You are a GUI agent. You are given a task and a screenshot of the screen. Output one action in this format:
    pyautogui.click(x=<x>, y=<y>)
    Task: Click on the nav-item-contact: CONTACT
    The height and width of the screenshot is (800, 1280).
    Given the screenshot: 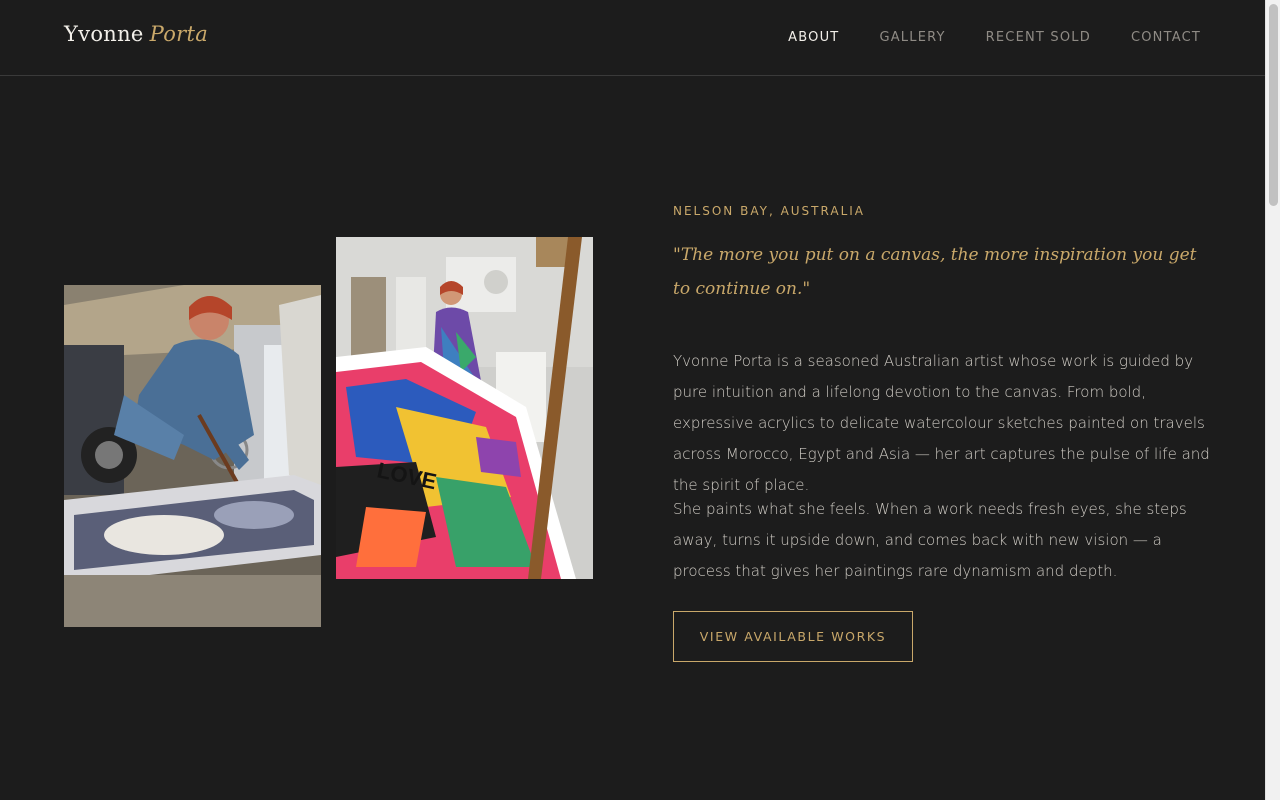 What is the action you would take?
    pyautogui.click(x=1166, y=37)
    